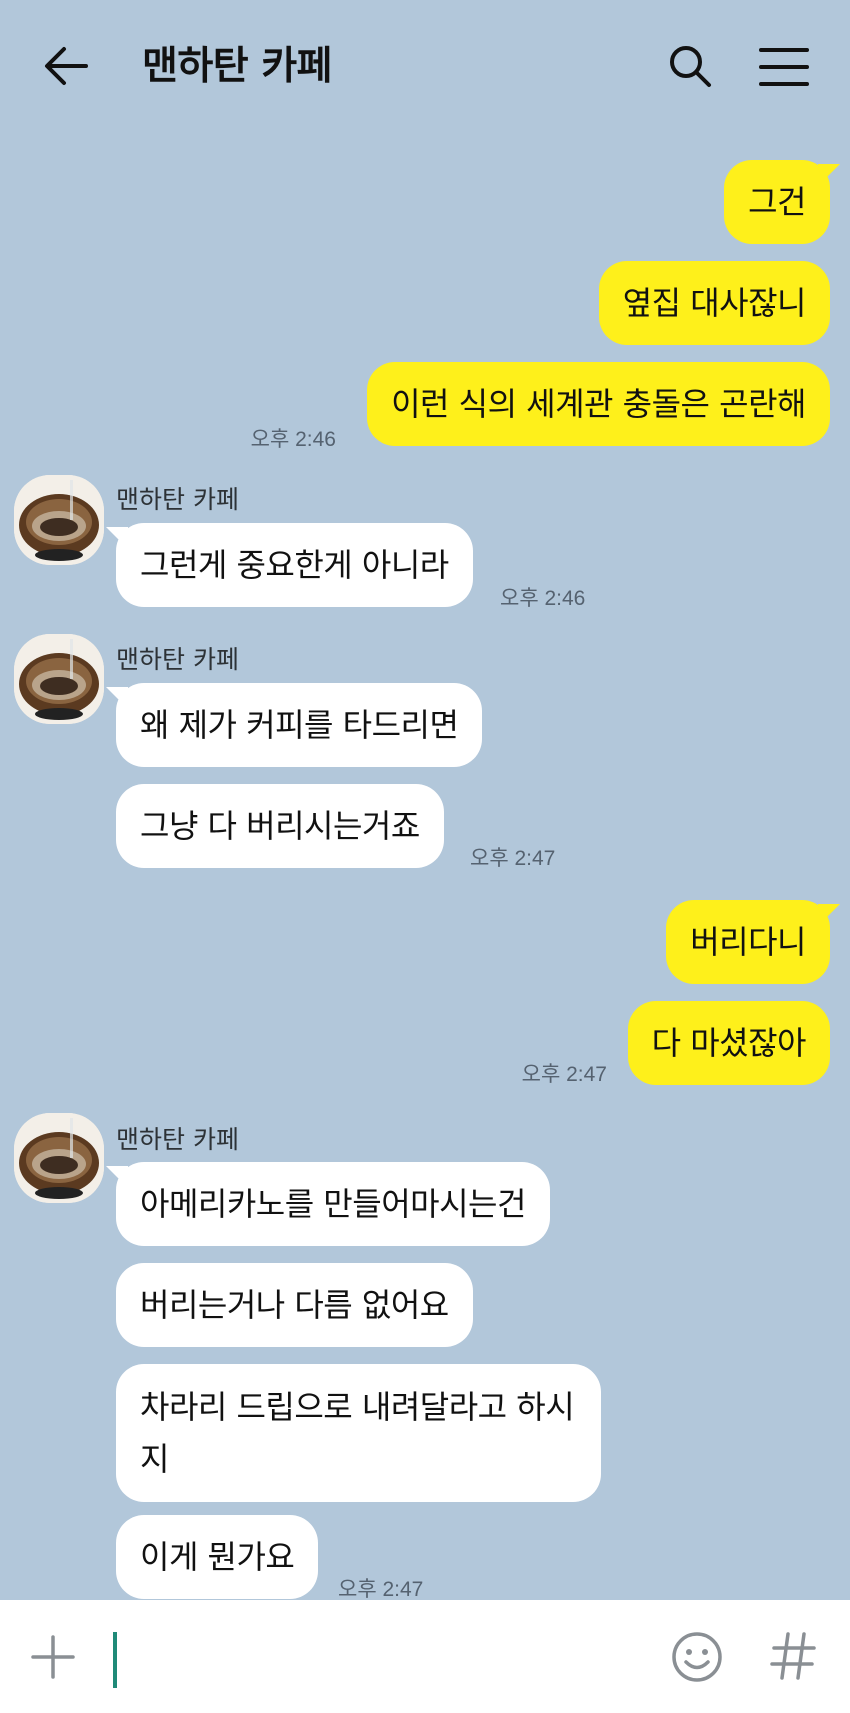  Describe the element at coordinates (598, 404) in the screenshot. I see `my-message-bubble: 이런 식의 세계관 충돌은 곤란해` at that location.